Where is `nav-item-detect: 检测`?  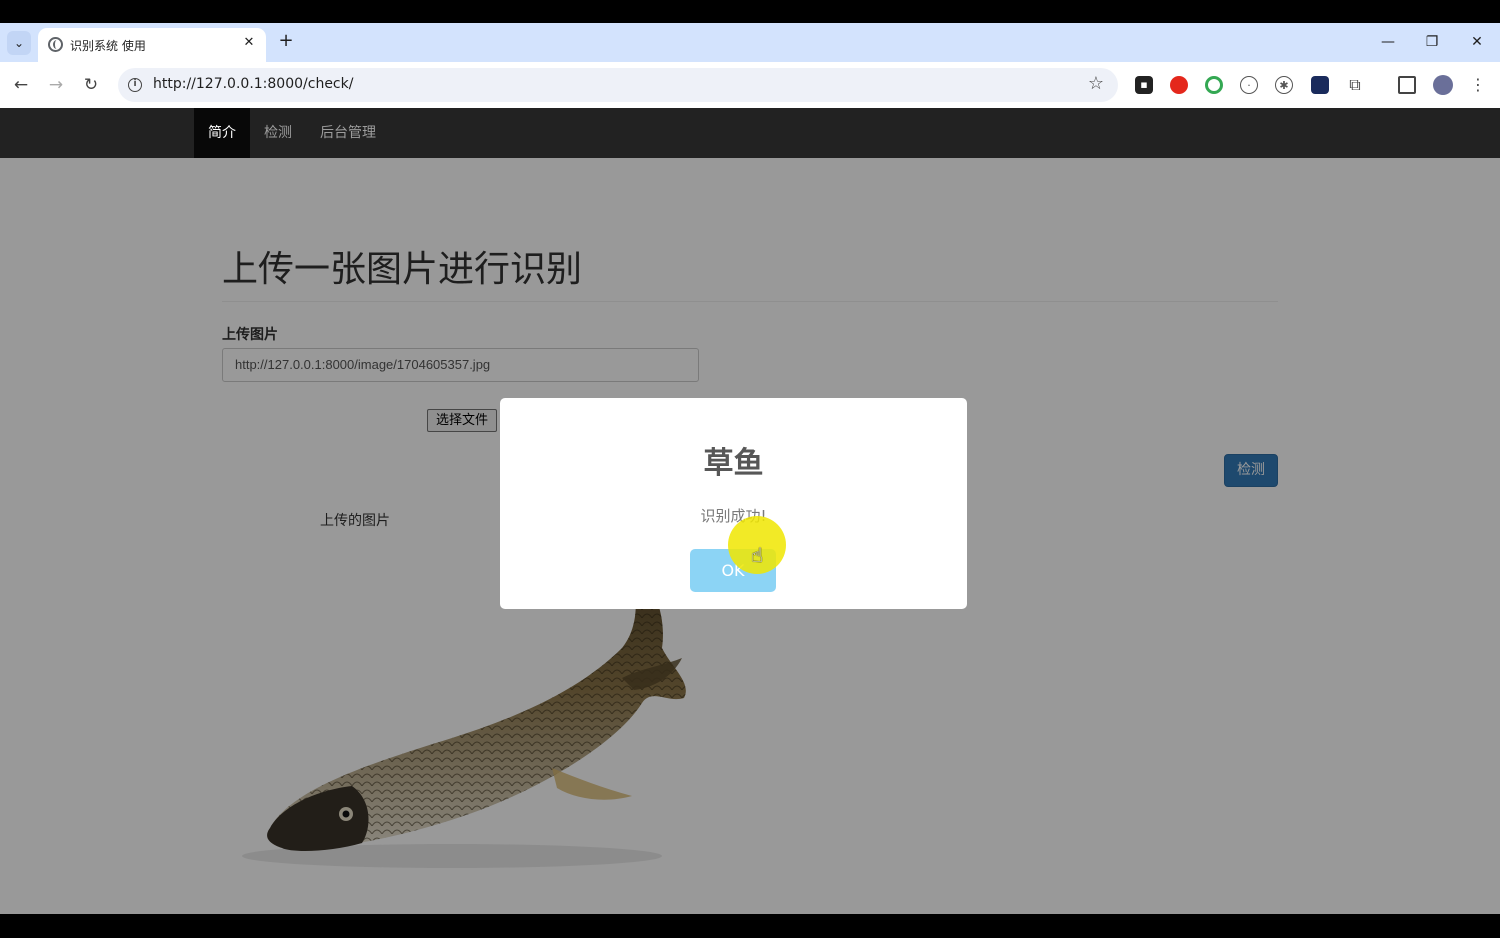 nav-item-detect: 检测 is located at coordinates (278, 133).